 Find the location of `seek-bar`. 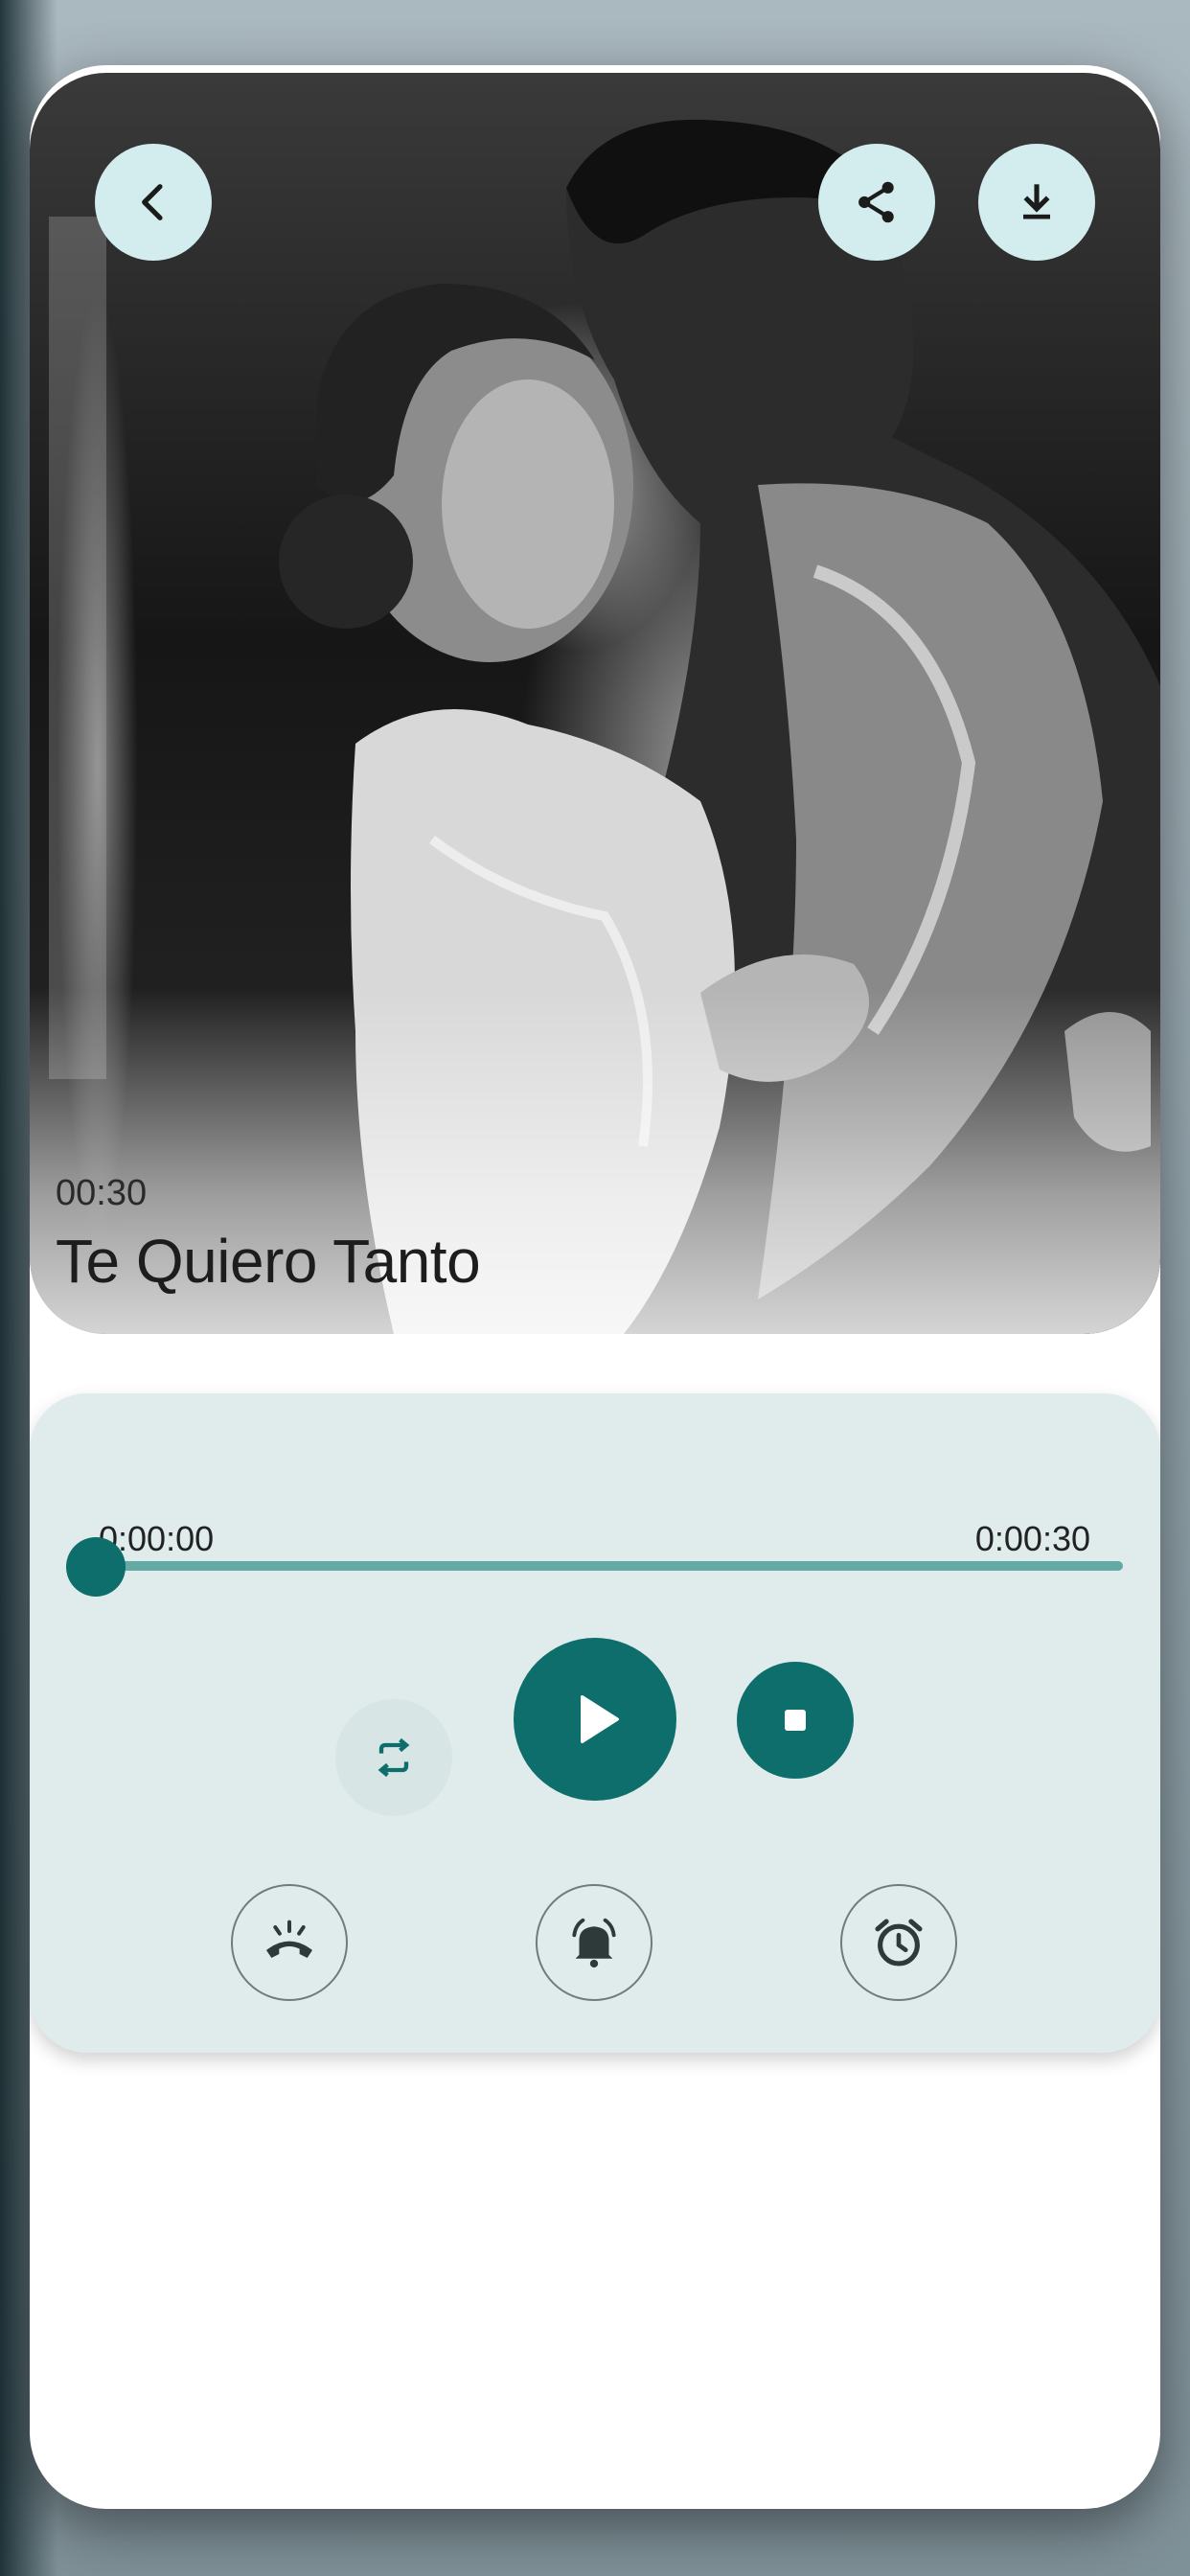

seek-bar is located at coordinates (609, 1566).